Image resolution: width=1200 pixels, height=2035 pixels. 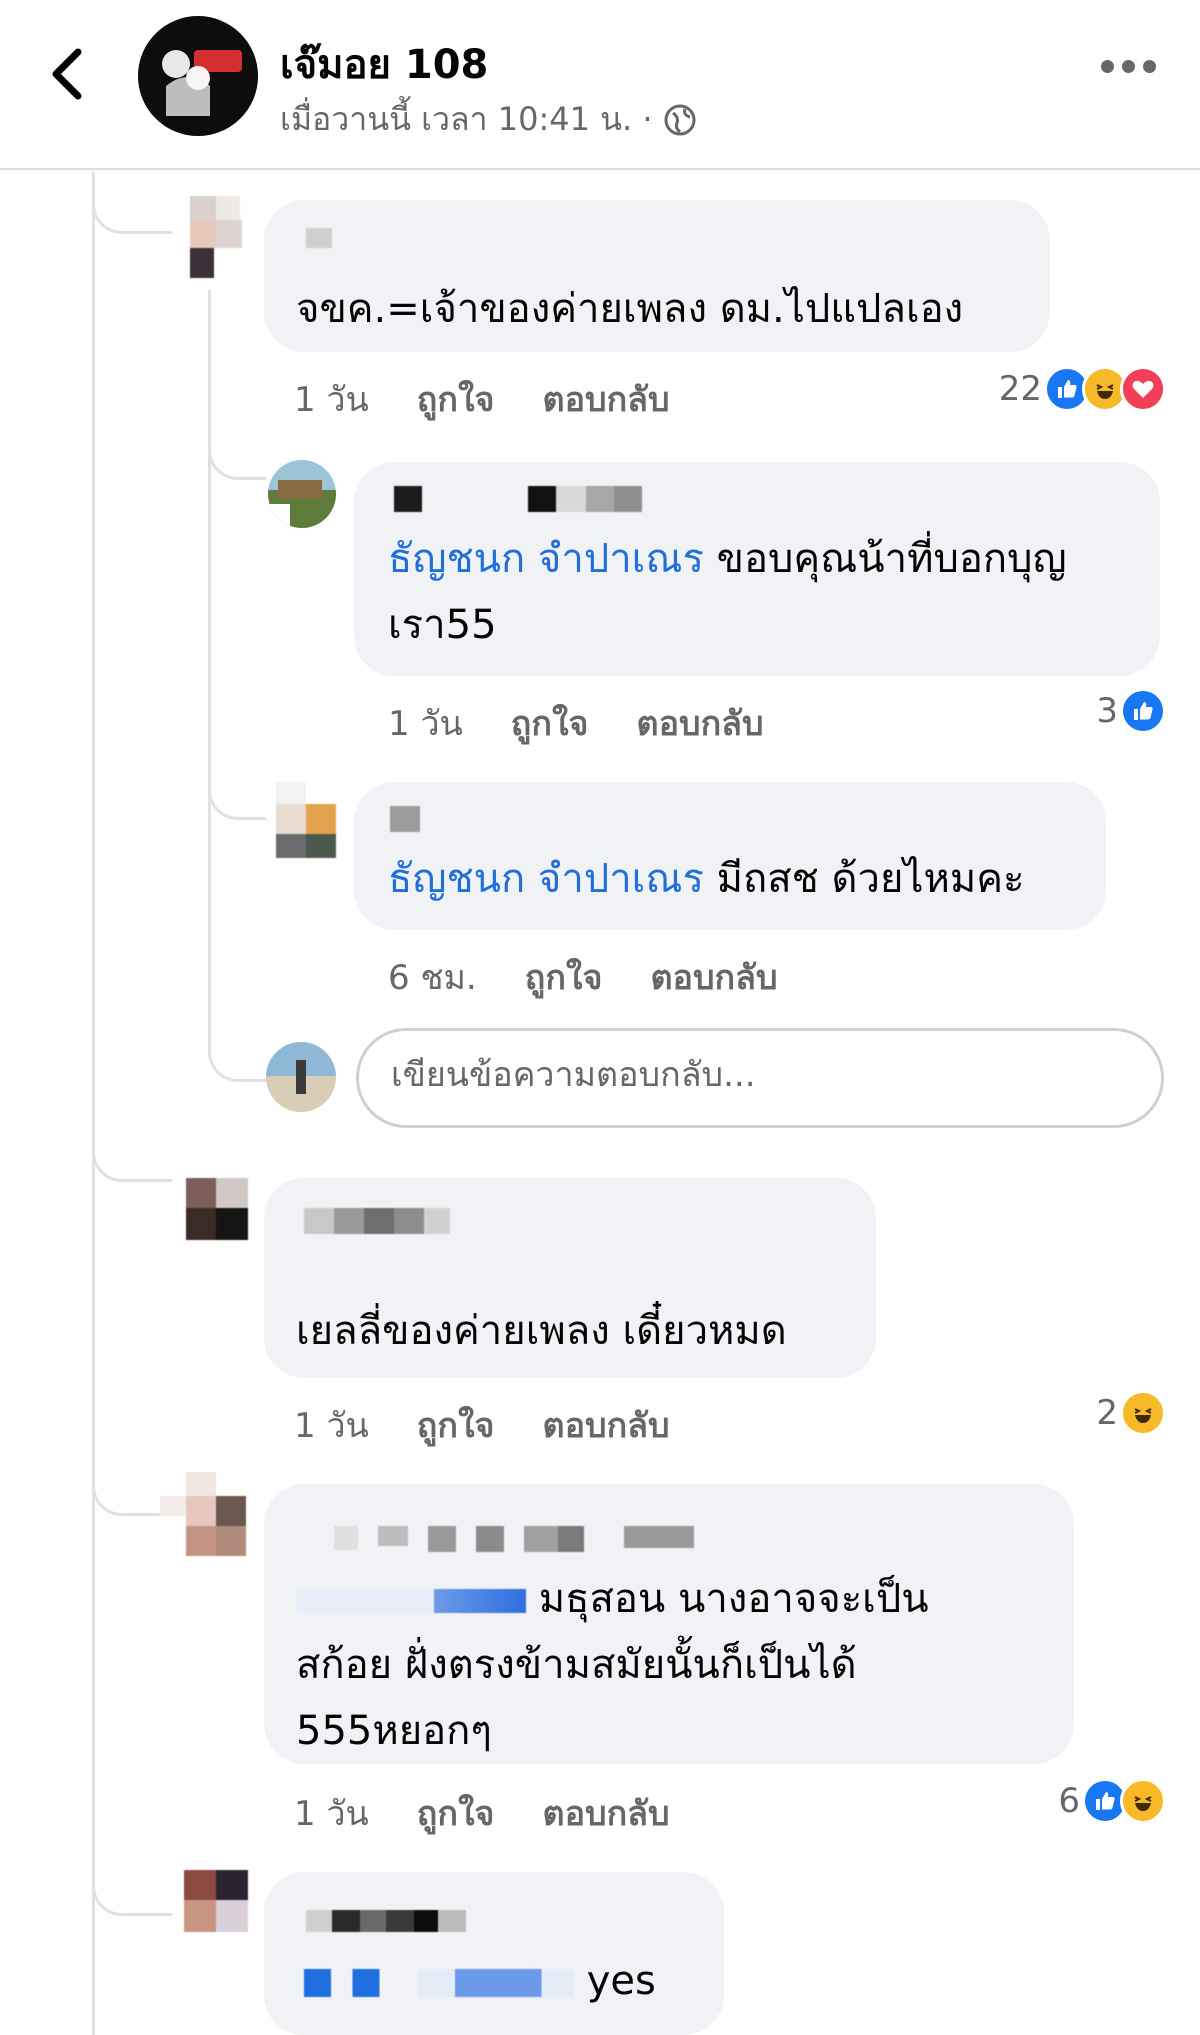 What do you see at coordinates (706, 879) in the screenshot?
I see `comment-text: ธัญชนก จำปาเณร มีถสช ด้วยไหมคะ` at bounding box center [706, 879].